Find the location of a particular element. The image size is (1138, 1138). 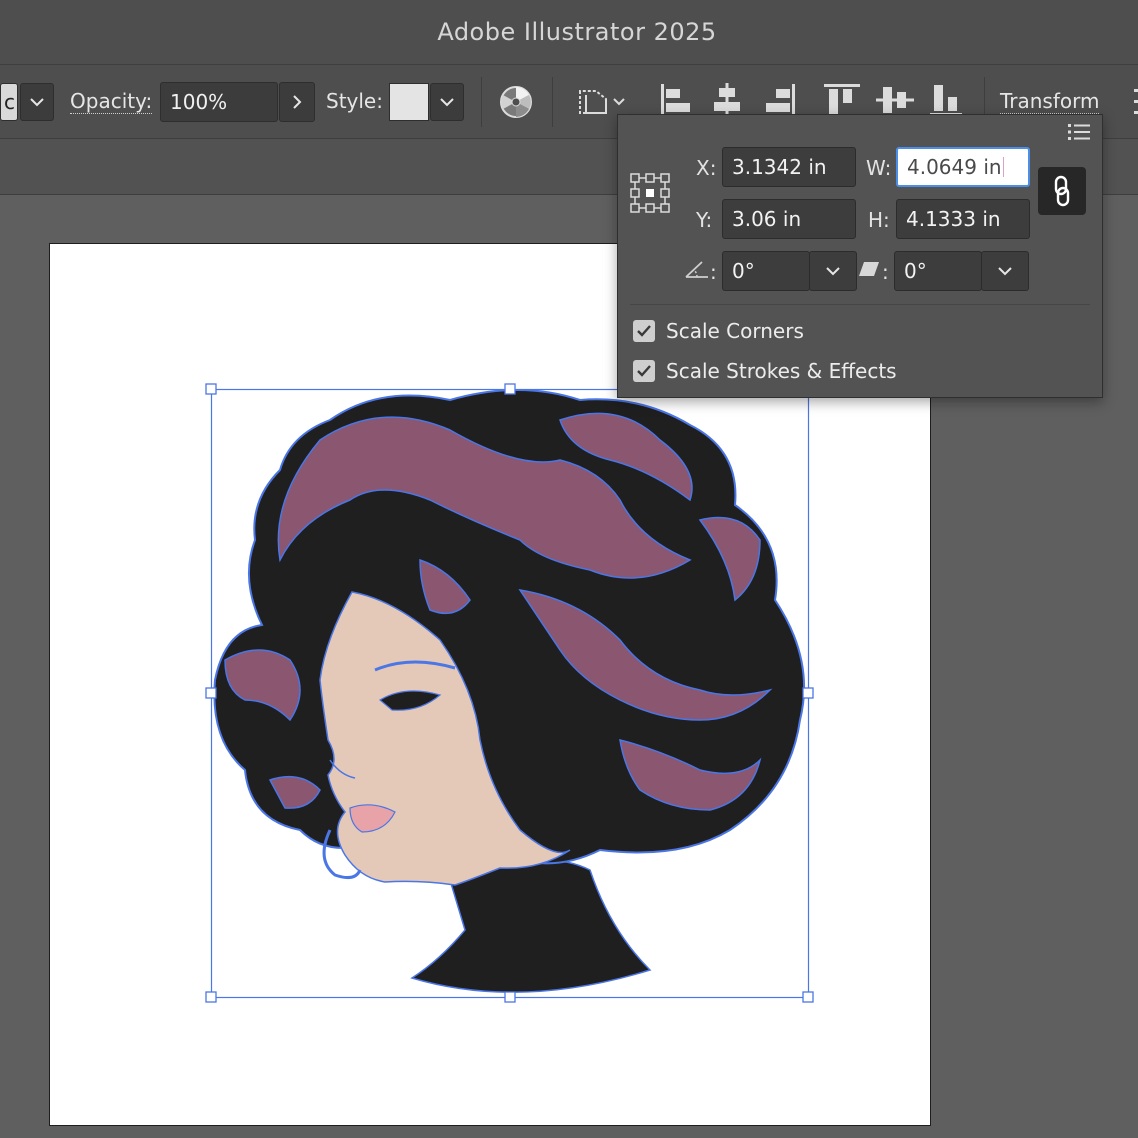

rotate-angle-icon is located at coordinates (696, 269).